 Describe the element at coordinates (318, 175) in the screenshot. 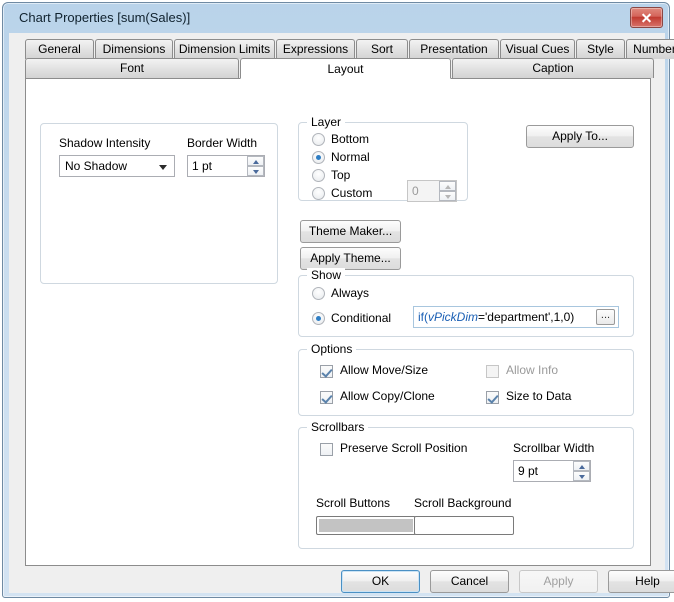

I see `radio-layer-top` at that location.